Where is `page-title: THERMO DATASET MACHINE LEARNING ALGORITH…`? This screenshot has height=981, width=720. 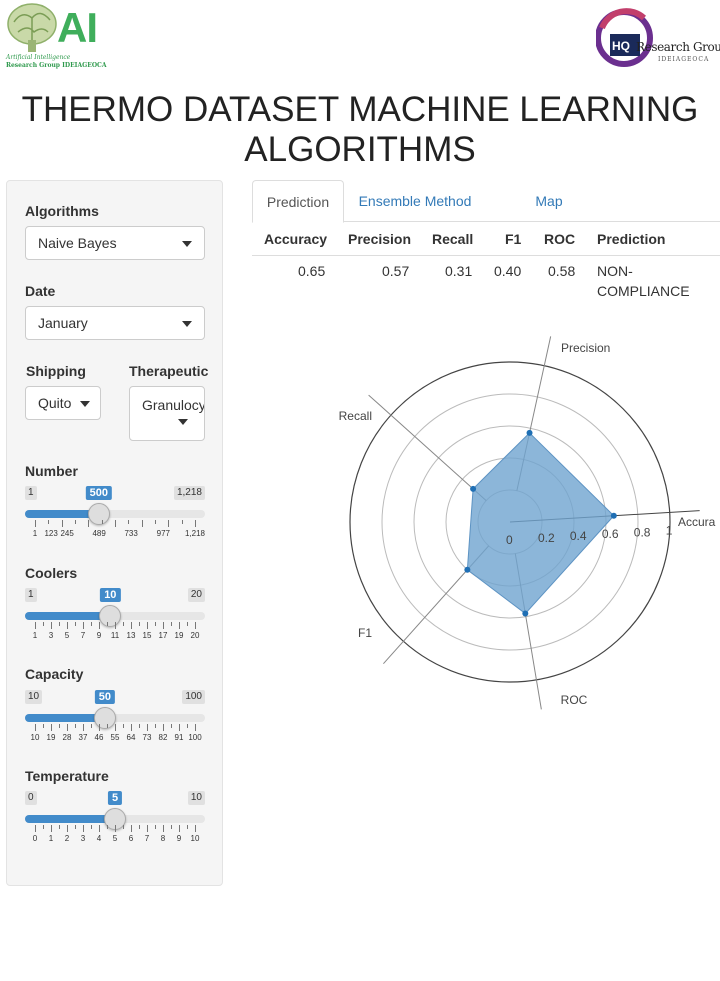
page-title: THERMO DATASET MACHINE LEARNING ALGORITH… is located at coordinates (360, 129).